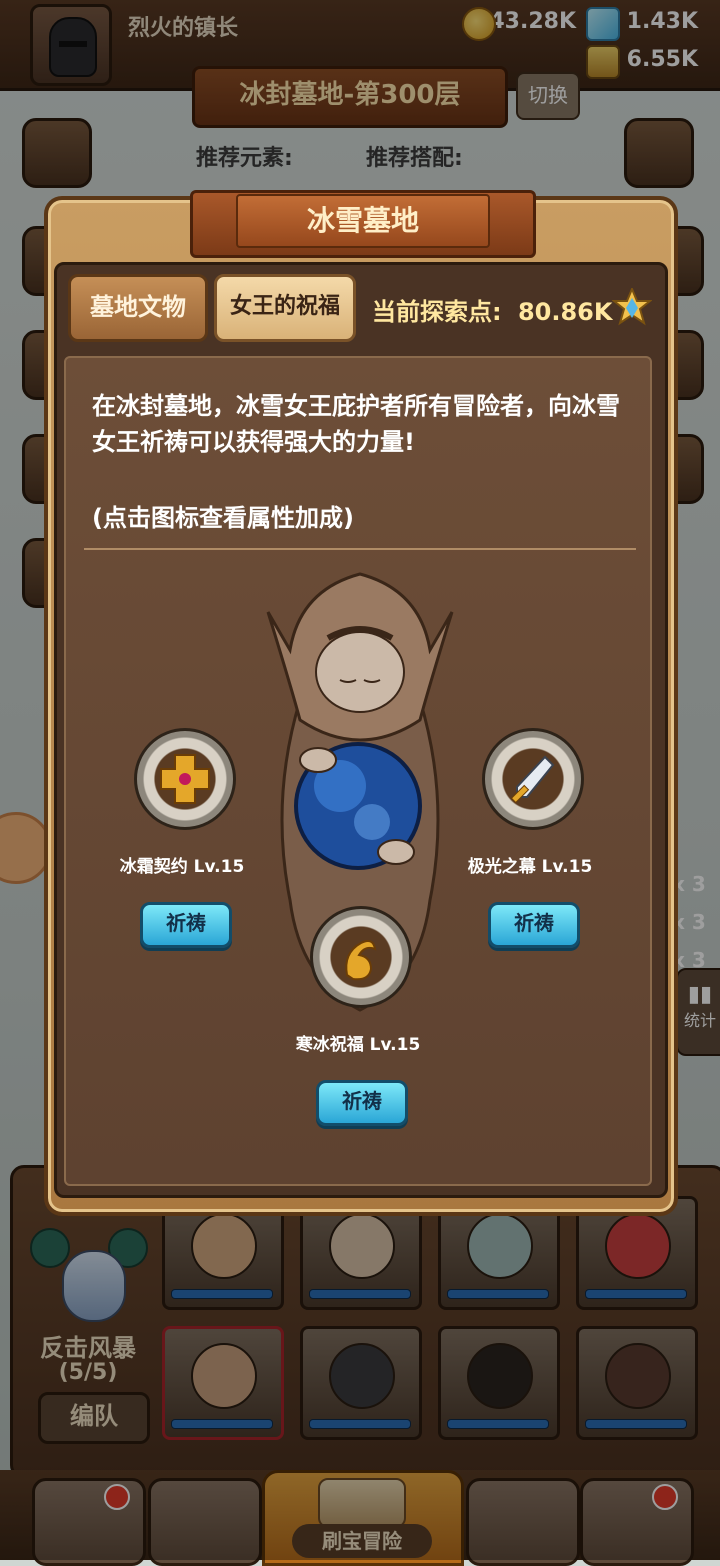  Describe the element at coordinates (363, 221) in the screenshot. I see `modal-title: 冰雪墓地` at that location.